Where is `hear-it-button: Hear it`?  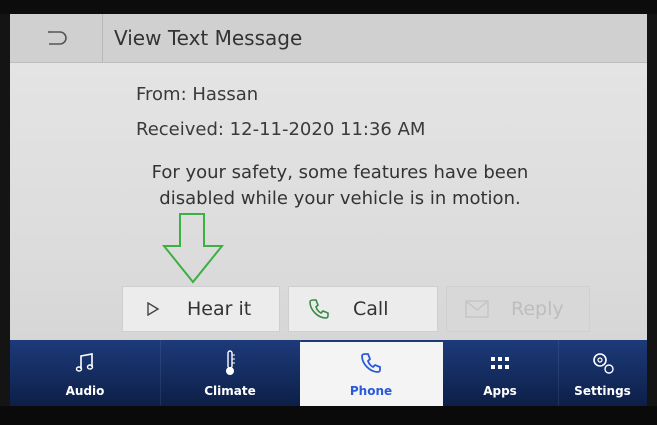
hear-it-button: Hear it is located at coordinates (201, 309).